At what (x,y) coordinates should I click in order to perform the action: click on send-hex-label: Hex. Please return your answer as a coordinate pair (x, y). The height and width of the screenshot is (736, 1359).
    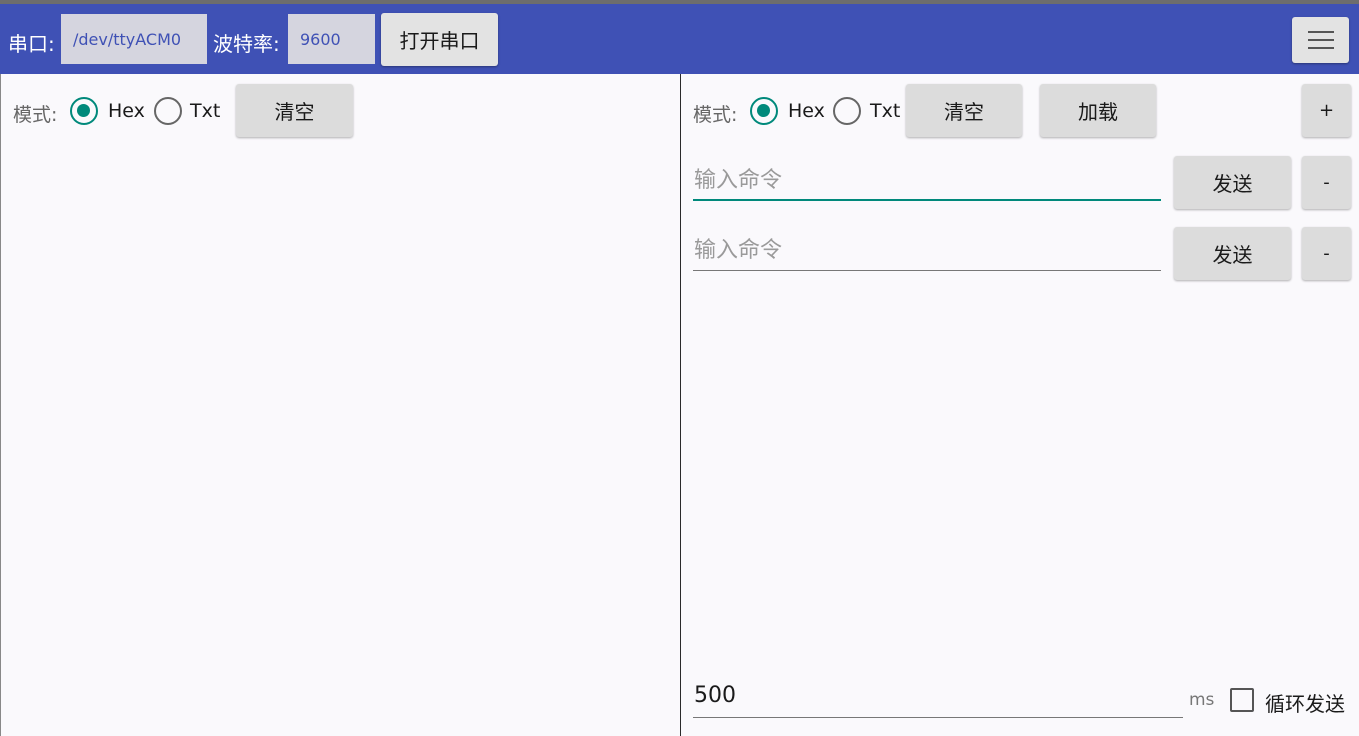
    Looking at the image, I should click on (806, 111).